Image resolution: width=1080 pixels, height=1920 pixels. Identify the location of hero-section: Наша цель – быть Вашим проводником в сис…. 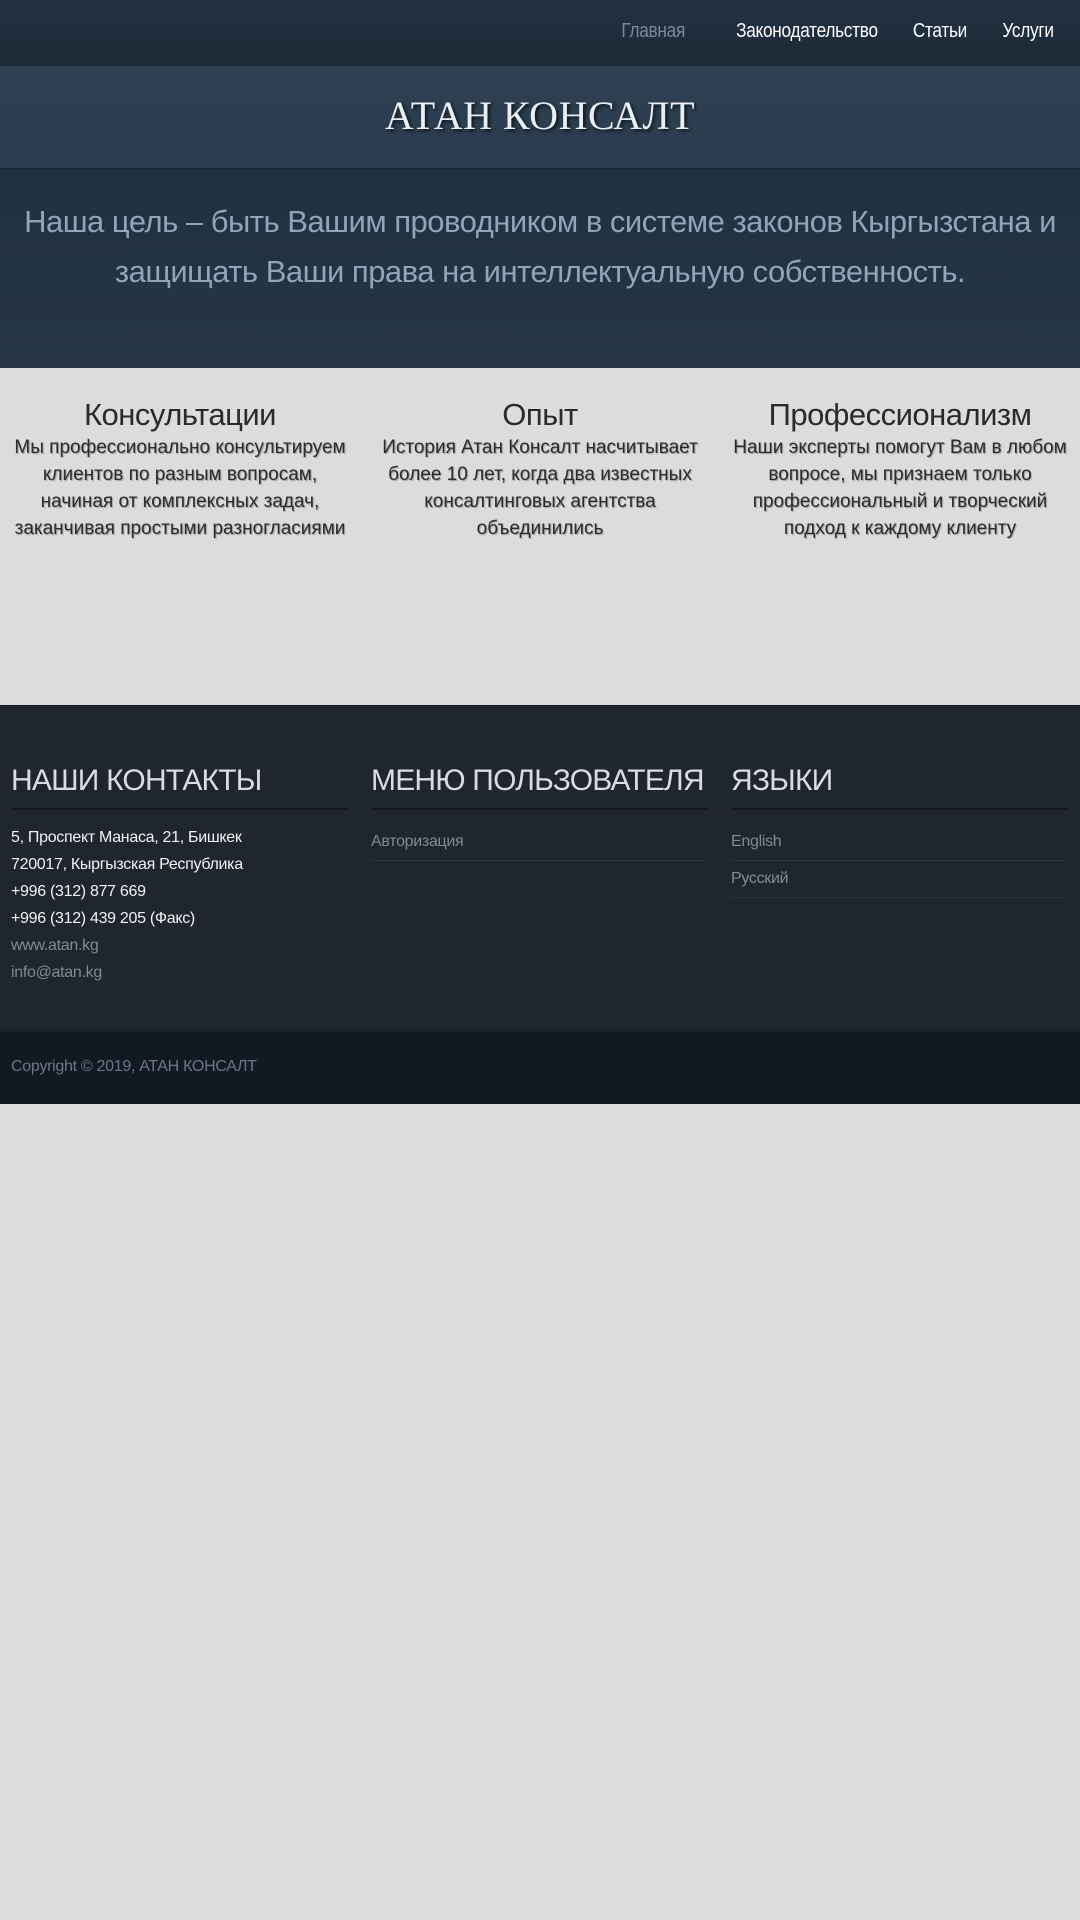
(540, 268).